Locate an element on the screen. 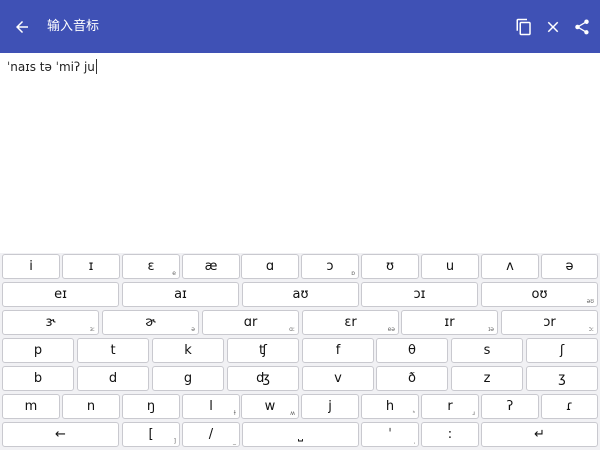 Image resolution: width=600 pixels, height=450 pixels. key-sublabel: _ is located at coordinates (234, 441).